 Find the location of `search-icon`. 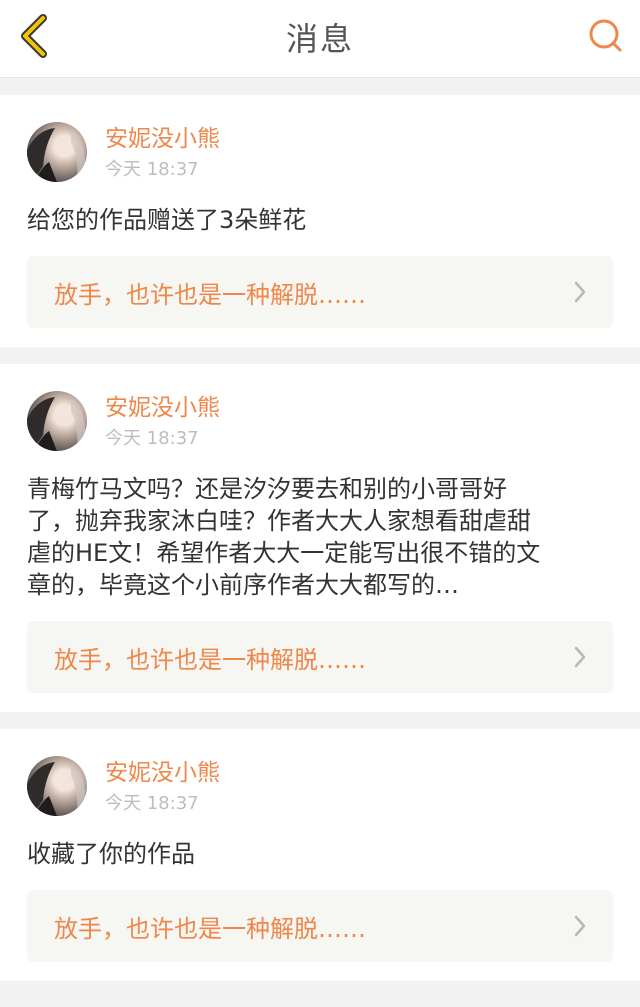

search-icon is located at coordinates (606, 38).